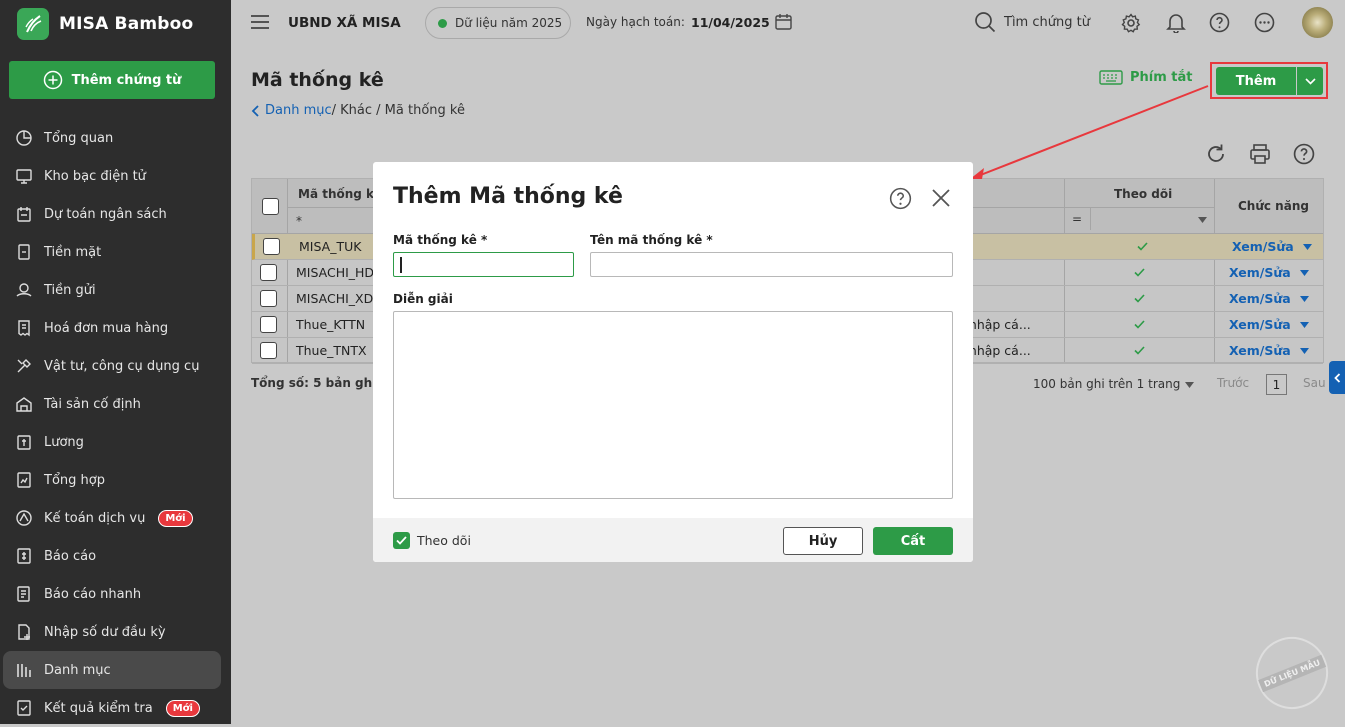 The image size is (1345, 727). I want to click on app-name: MISA Bamboo, so click(126, 24).